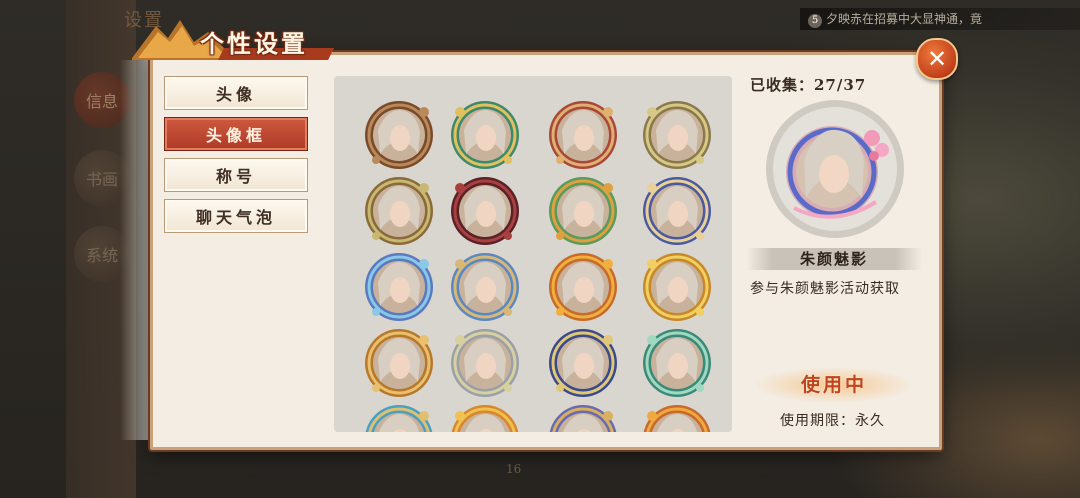 This screenshot has width=1080, height=498. I want to click on close-icon: ✕, so click(937, 59).